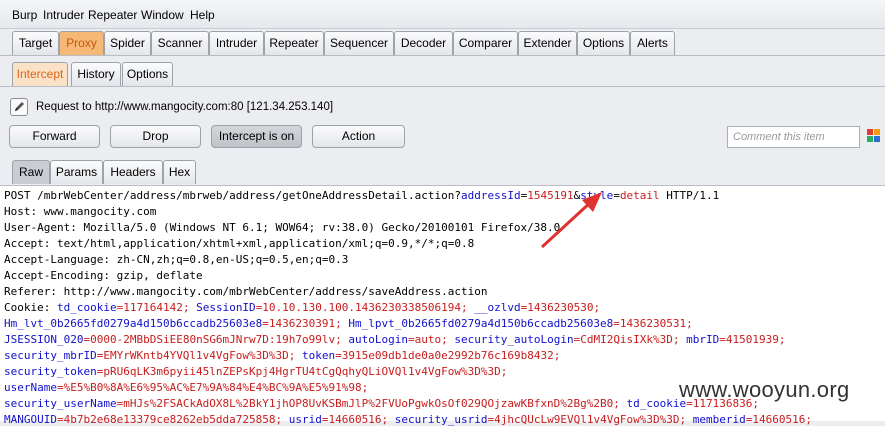 This screenshot has height=426, width=885. I want to click on tab-decoder: Decoder, so click(423, 43).